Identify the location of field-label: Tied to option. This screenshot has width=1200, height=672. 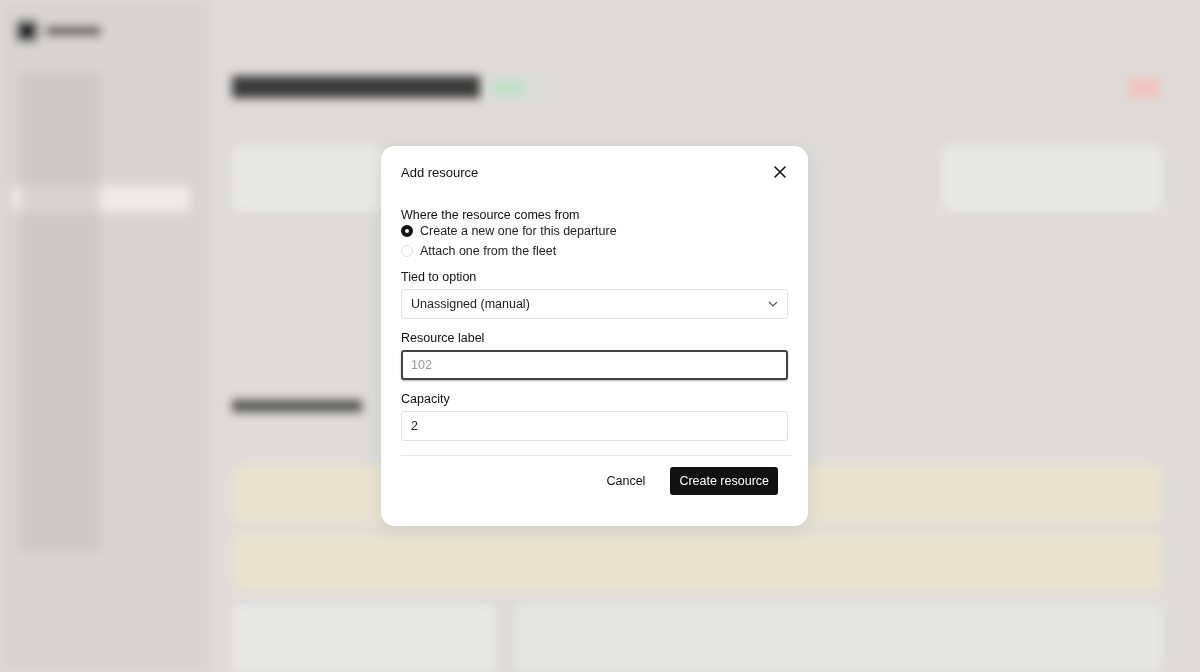
(439, 277).